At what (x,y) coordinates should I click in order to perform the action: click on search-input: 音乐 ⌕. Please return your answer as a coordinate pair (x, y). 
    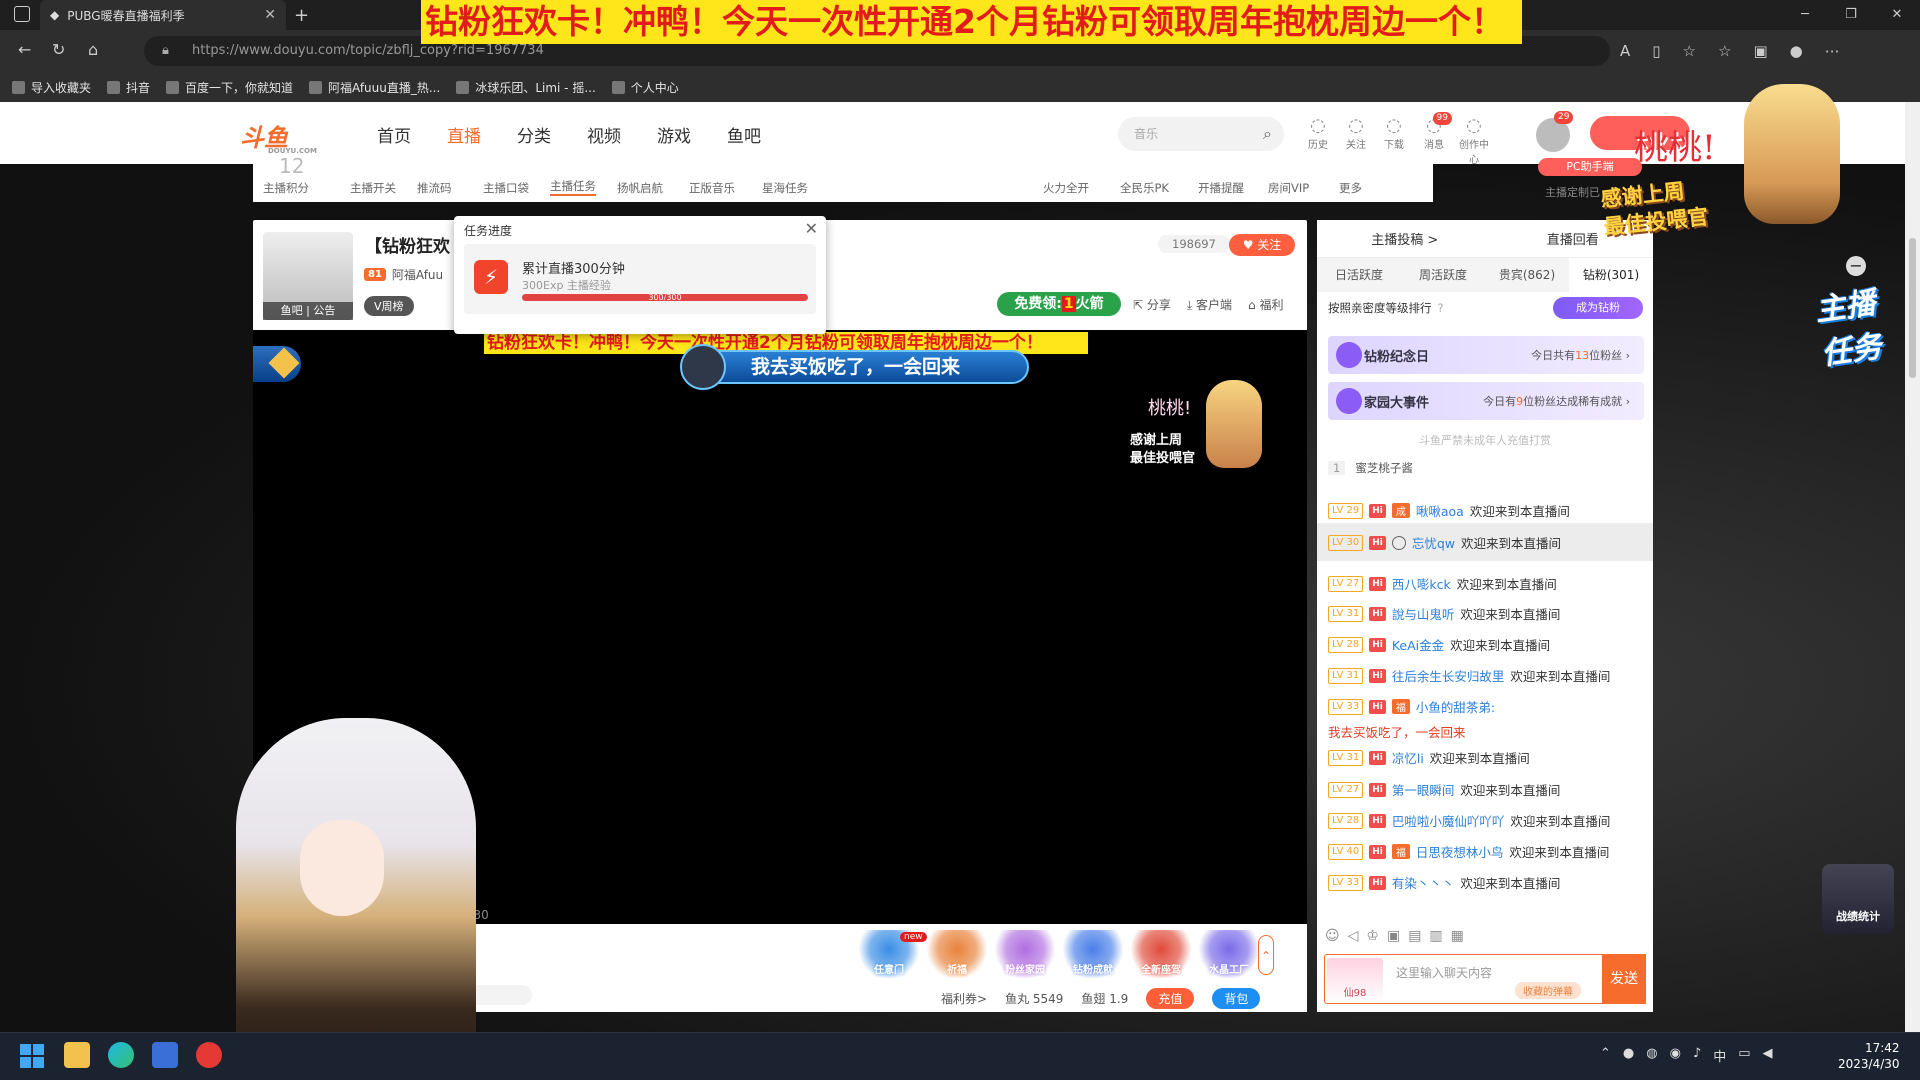
    Looking at the image, I should click on (1201, 134).